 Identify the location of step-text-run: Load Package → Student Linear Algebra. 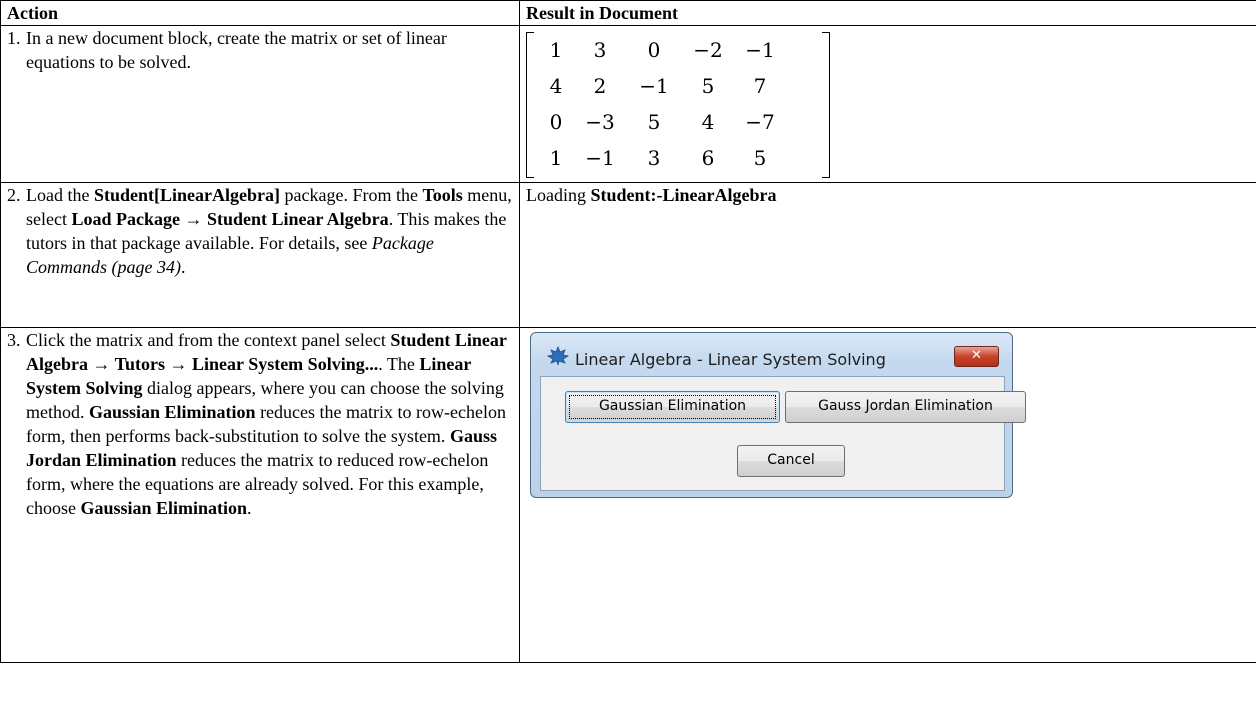
(230, 219).